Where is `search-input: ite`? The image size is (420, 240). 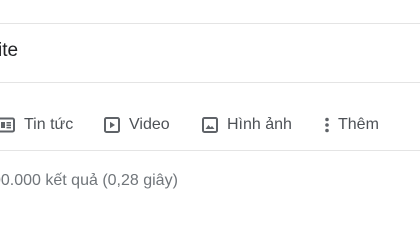 search-input: ite is located at coordinates (9, 51).